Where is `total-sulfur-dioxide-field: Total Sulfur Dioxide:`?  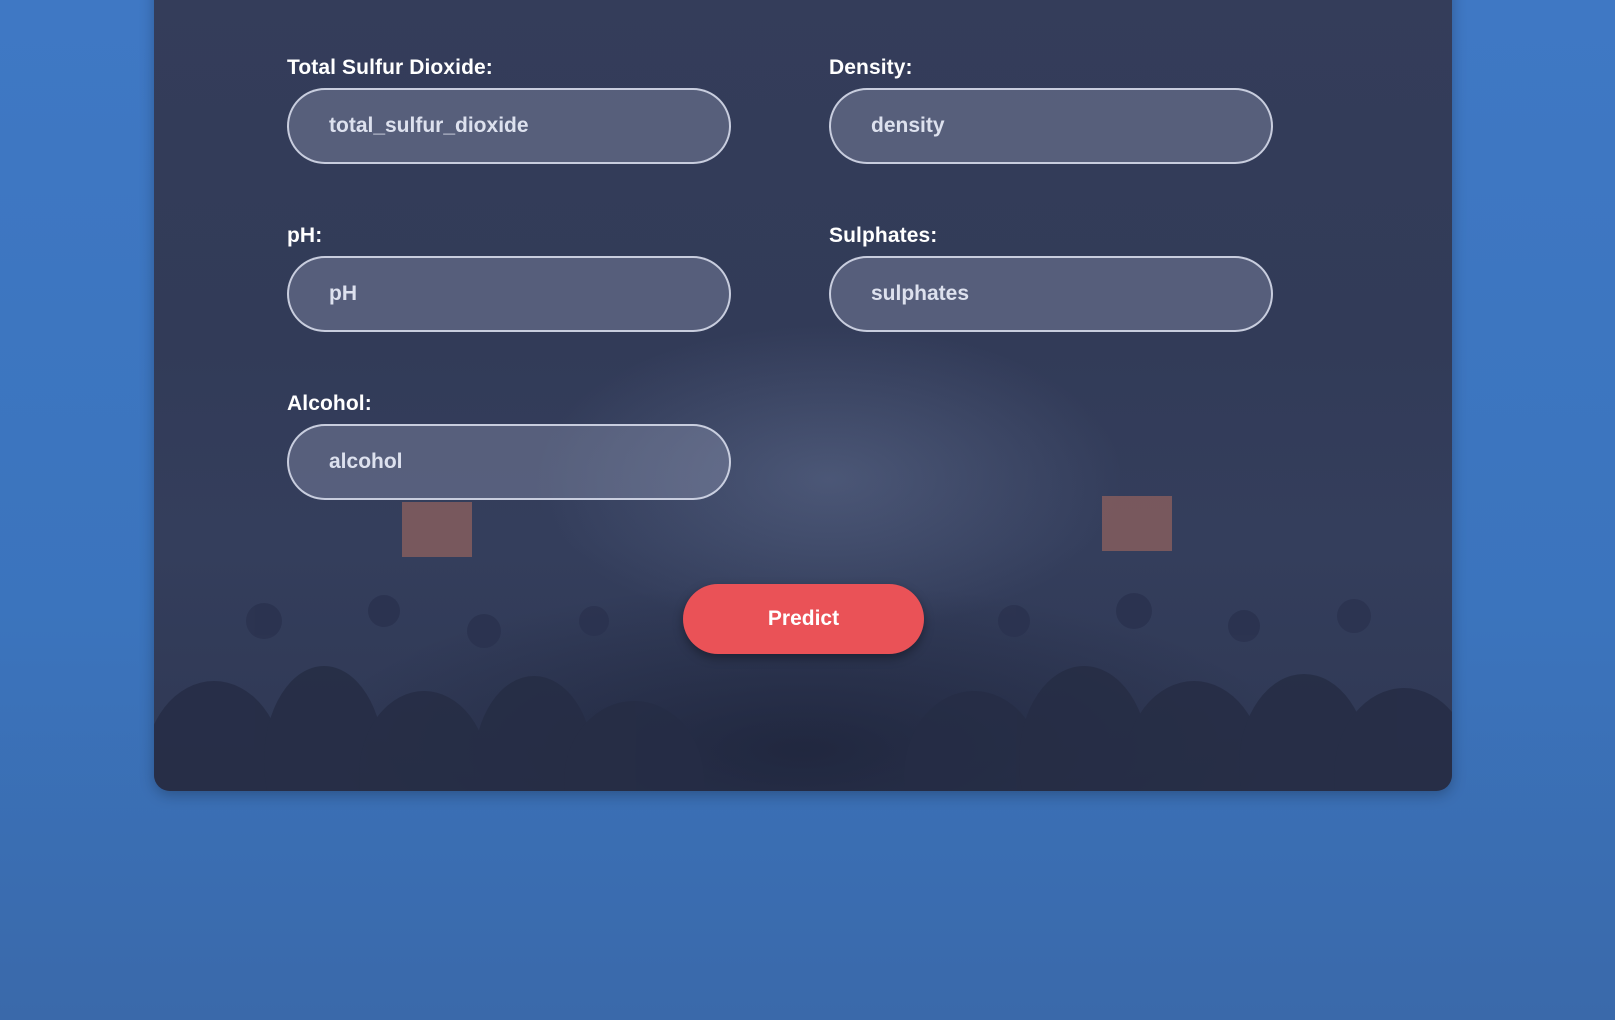
total-sulfur-dioxide-field: Total Sulfur Dioxide: is located at coordinates (509, 110).